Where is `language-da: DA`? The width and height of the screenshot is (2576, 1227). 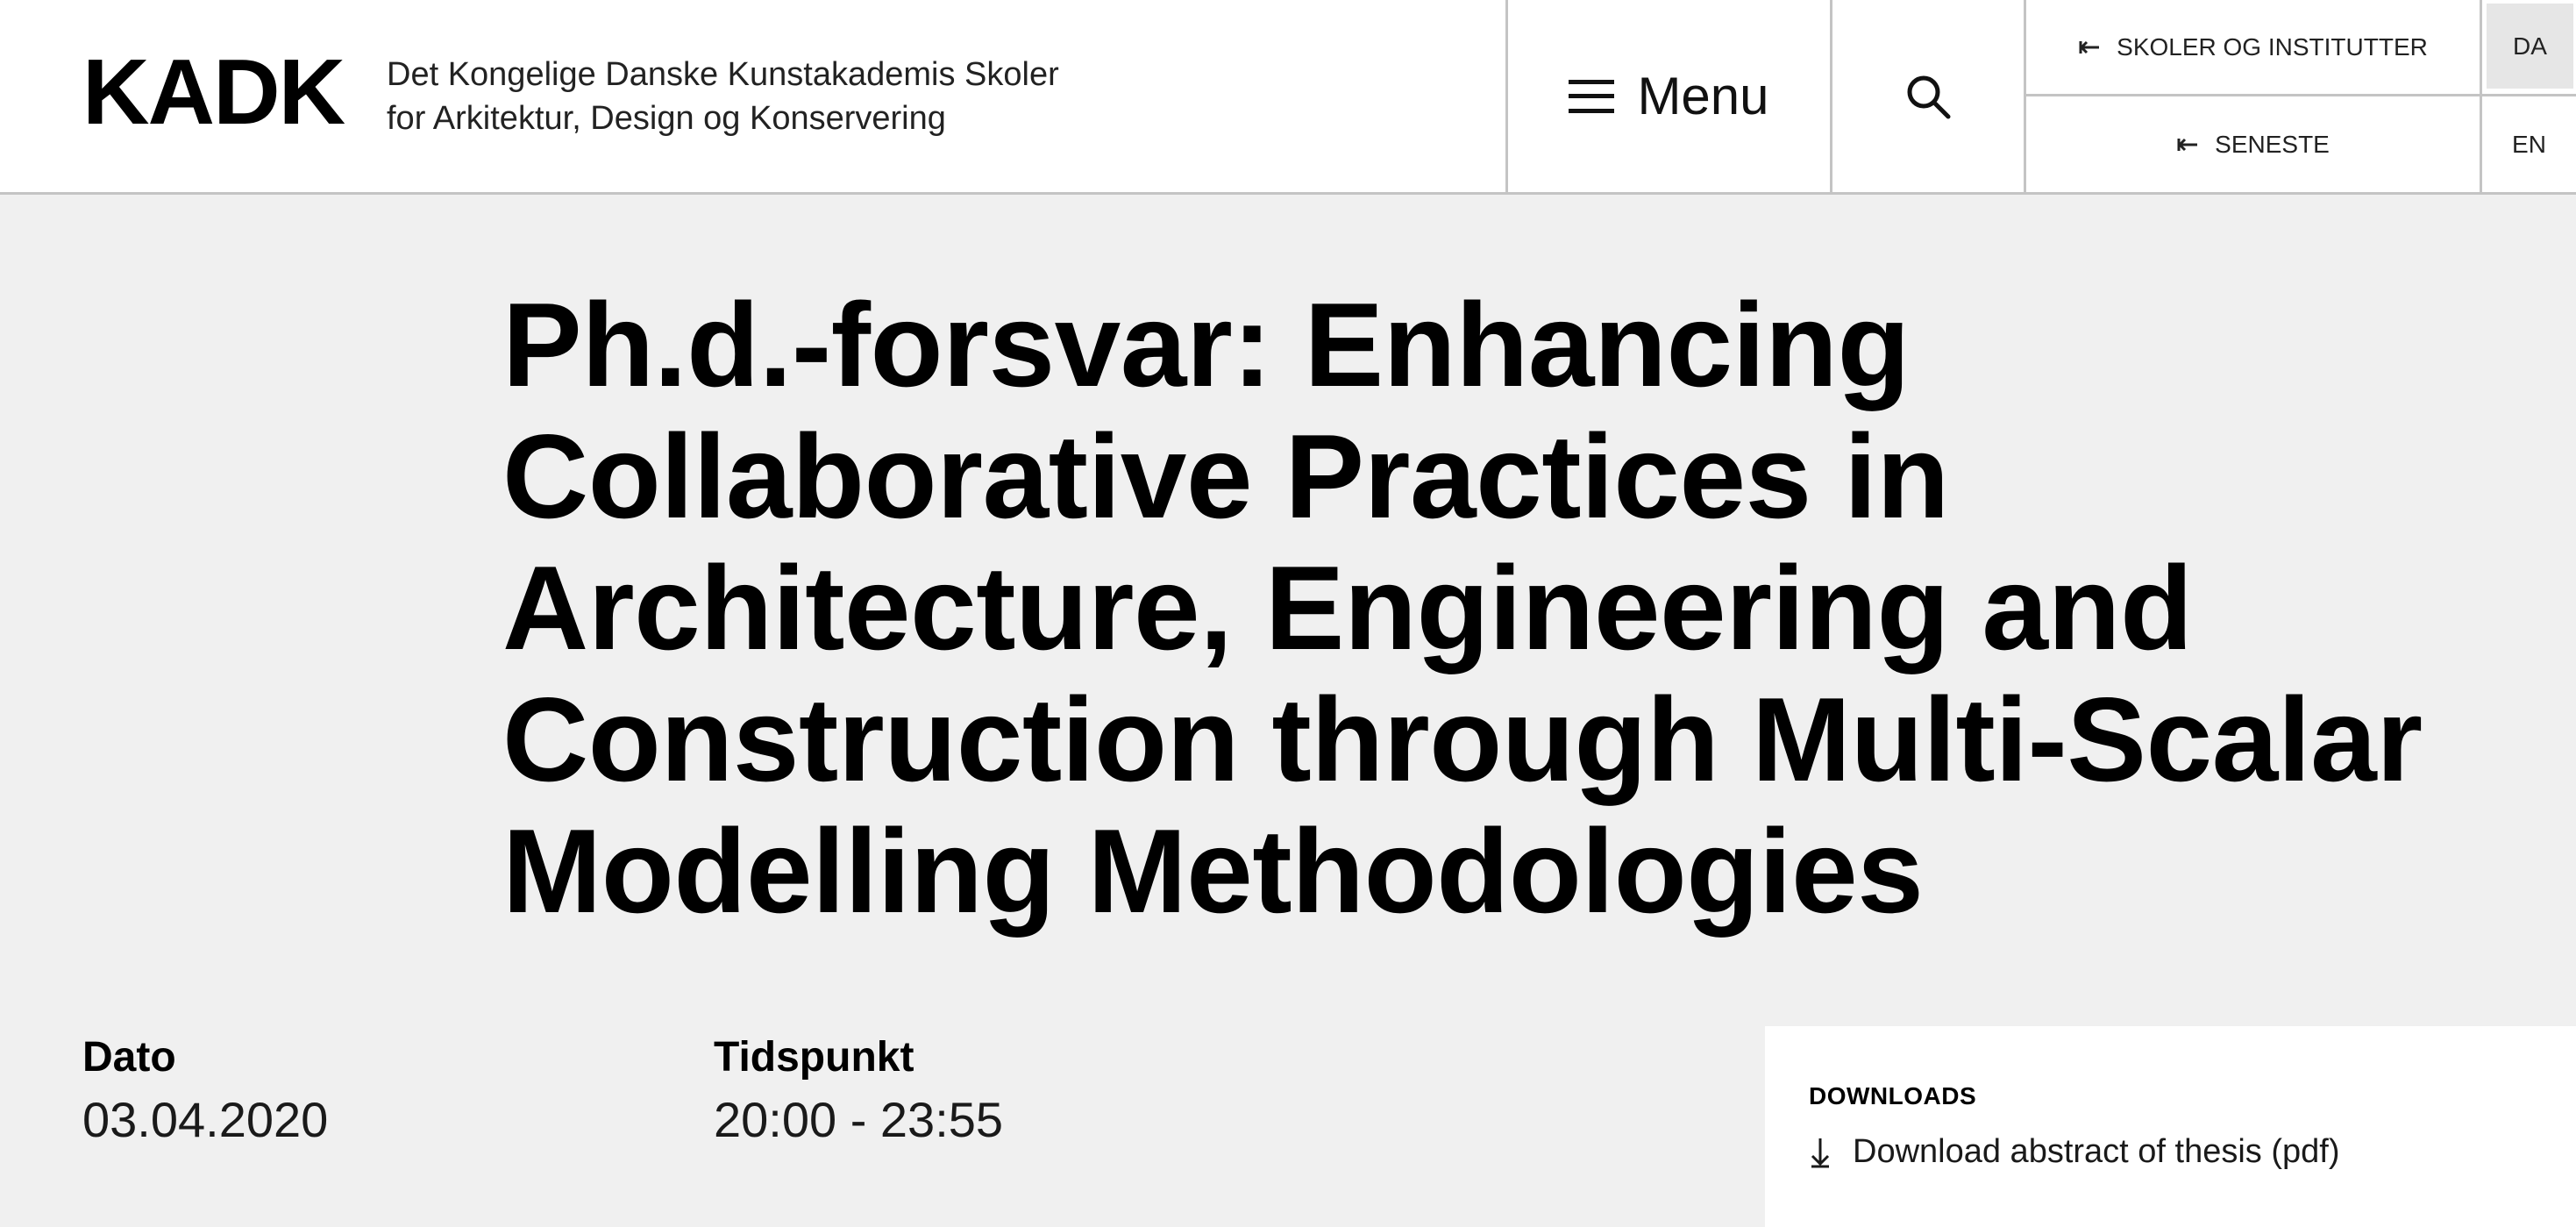
language-da: DA is located at coordinates (2530, 46).